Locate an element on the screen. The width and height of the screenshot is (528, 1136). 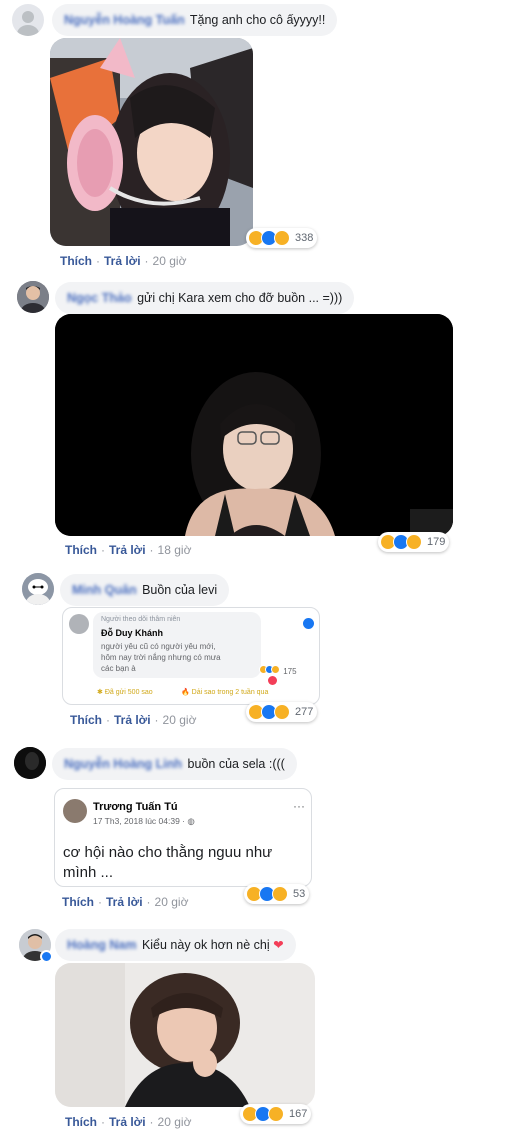
girl-headset-photo is located at coordinates (151, 142).